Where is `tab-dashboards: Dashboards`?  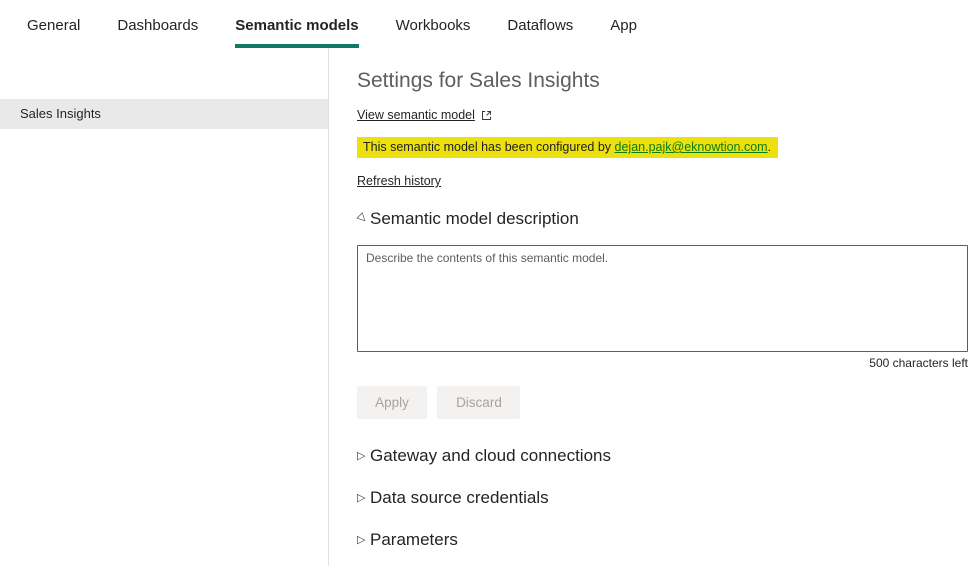
tab-dashboards: Dashboards is located at coordinates (157, 32).